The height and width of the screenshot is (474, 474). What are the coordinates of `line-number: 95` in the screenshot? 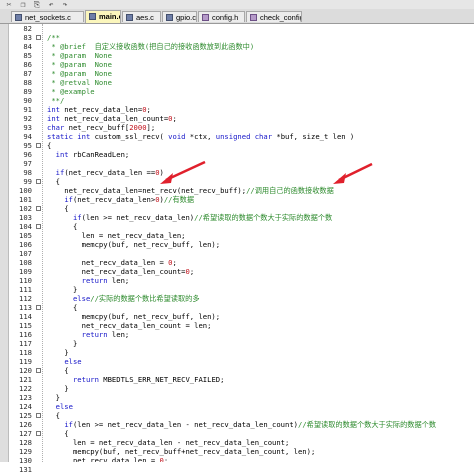 It's located at (27, 145).